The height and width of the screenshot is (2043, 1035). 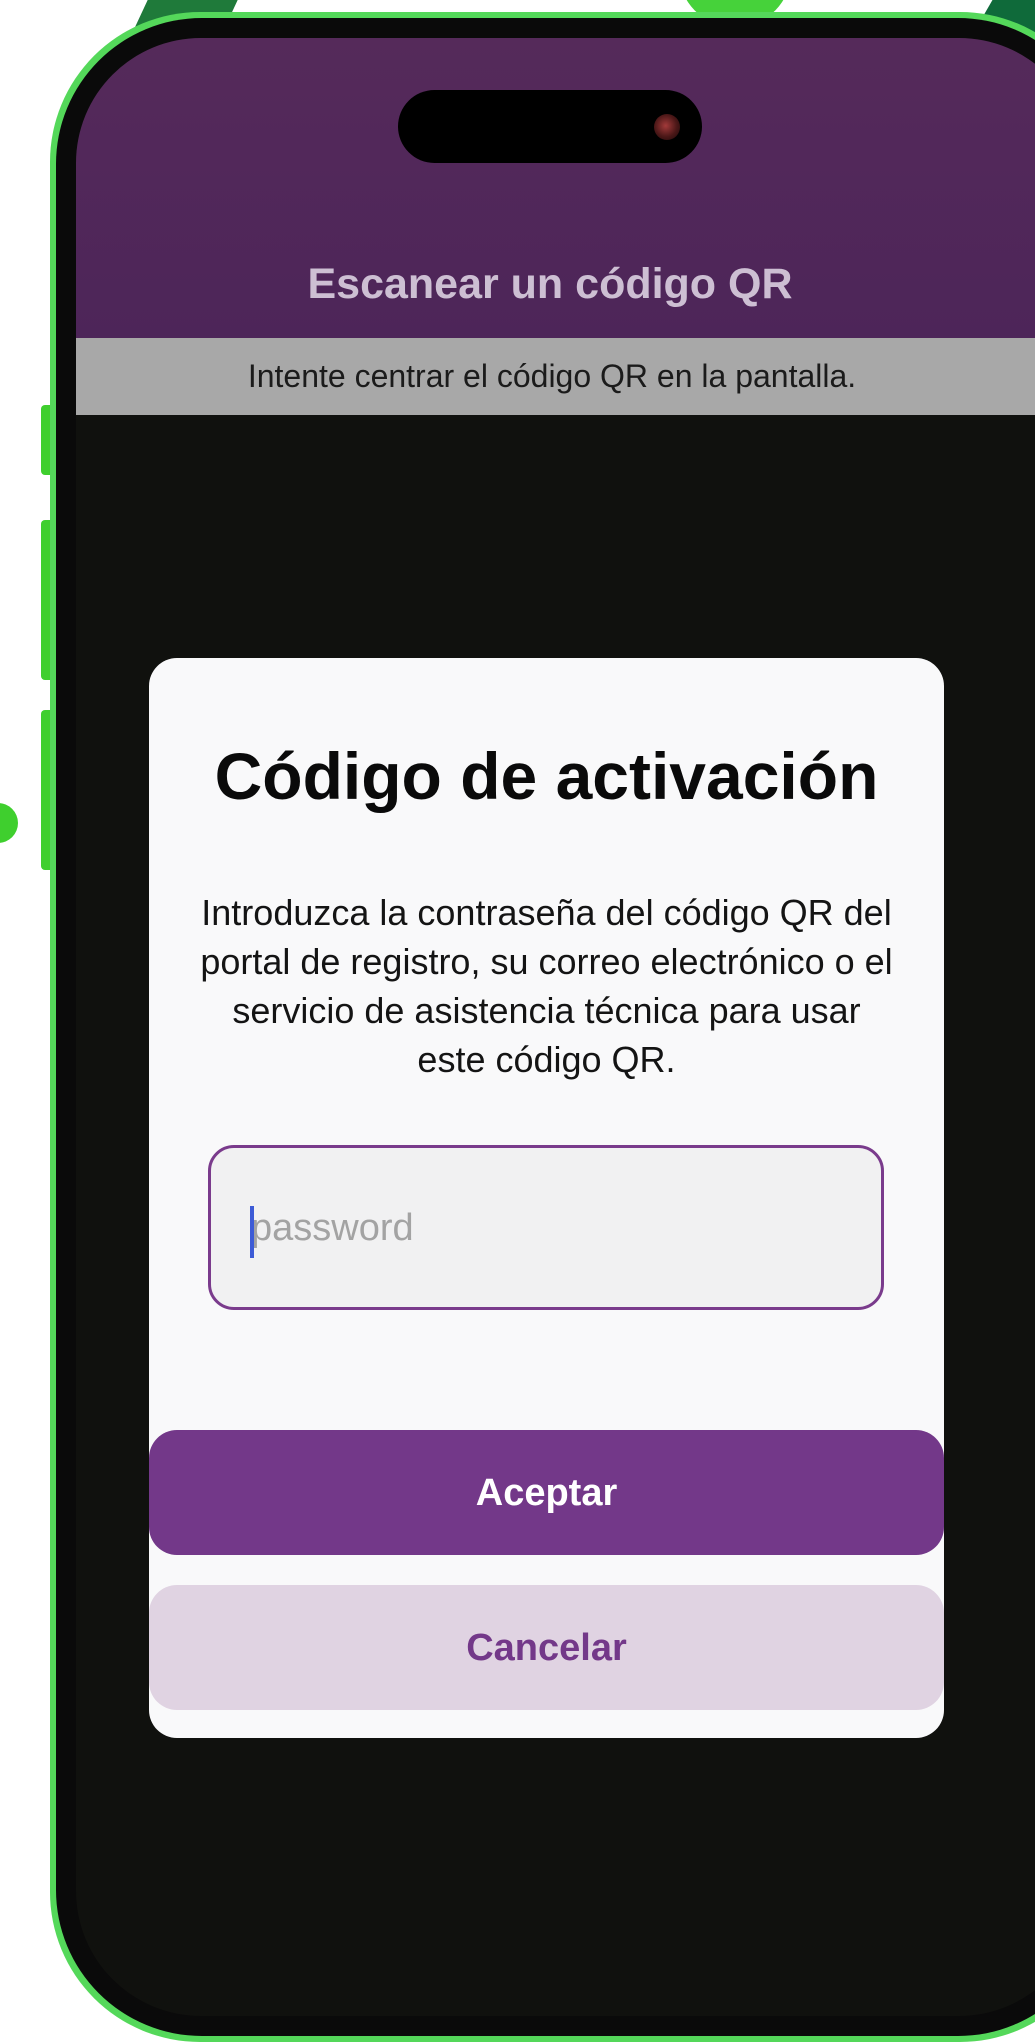 What do you see at coordinates (551, 1228) in the screenshot?
I see `password-input` at bounding box center [551, 1228].